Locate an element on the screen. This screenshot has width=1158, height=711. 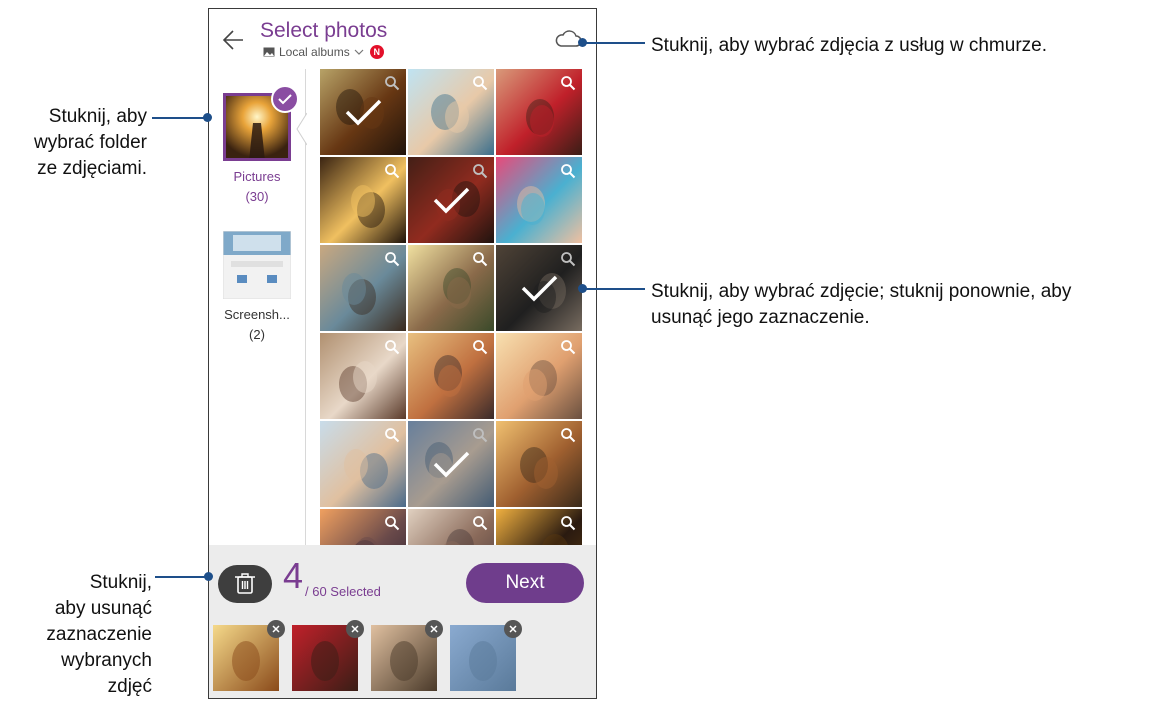
callout-line-delete is located at coordinates (181, 577).